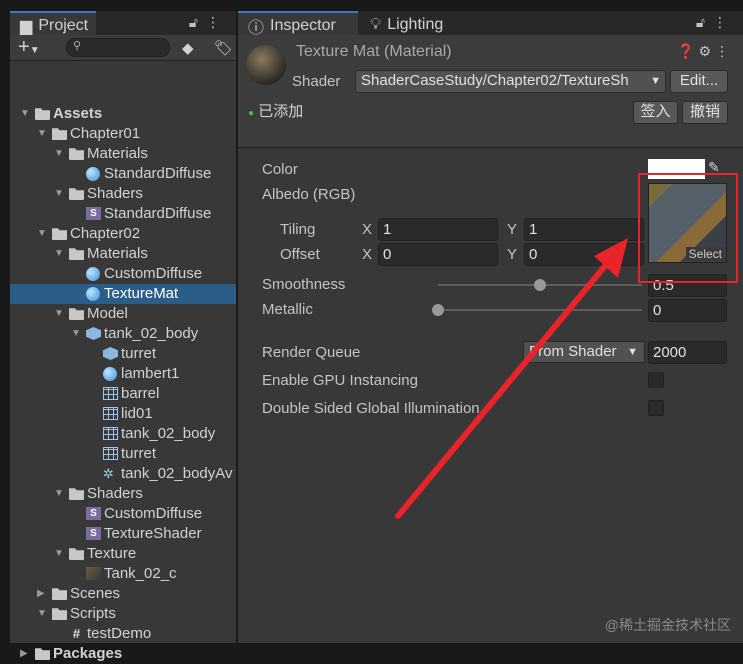 This screenshot has height=664, width=743. Describe the element at coordinates (77, 46) in the screenshot. I see `search-icon: ⚲` at that location.